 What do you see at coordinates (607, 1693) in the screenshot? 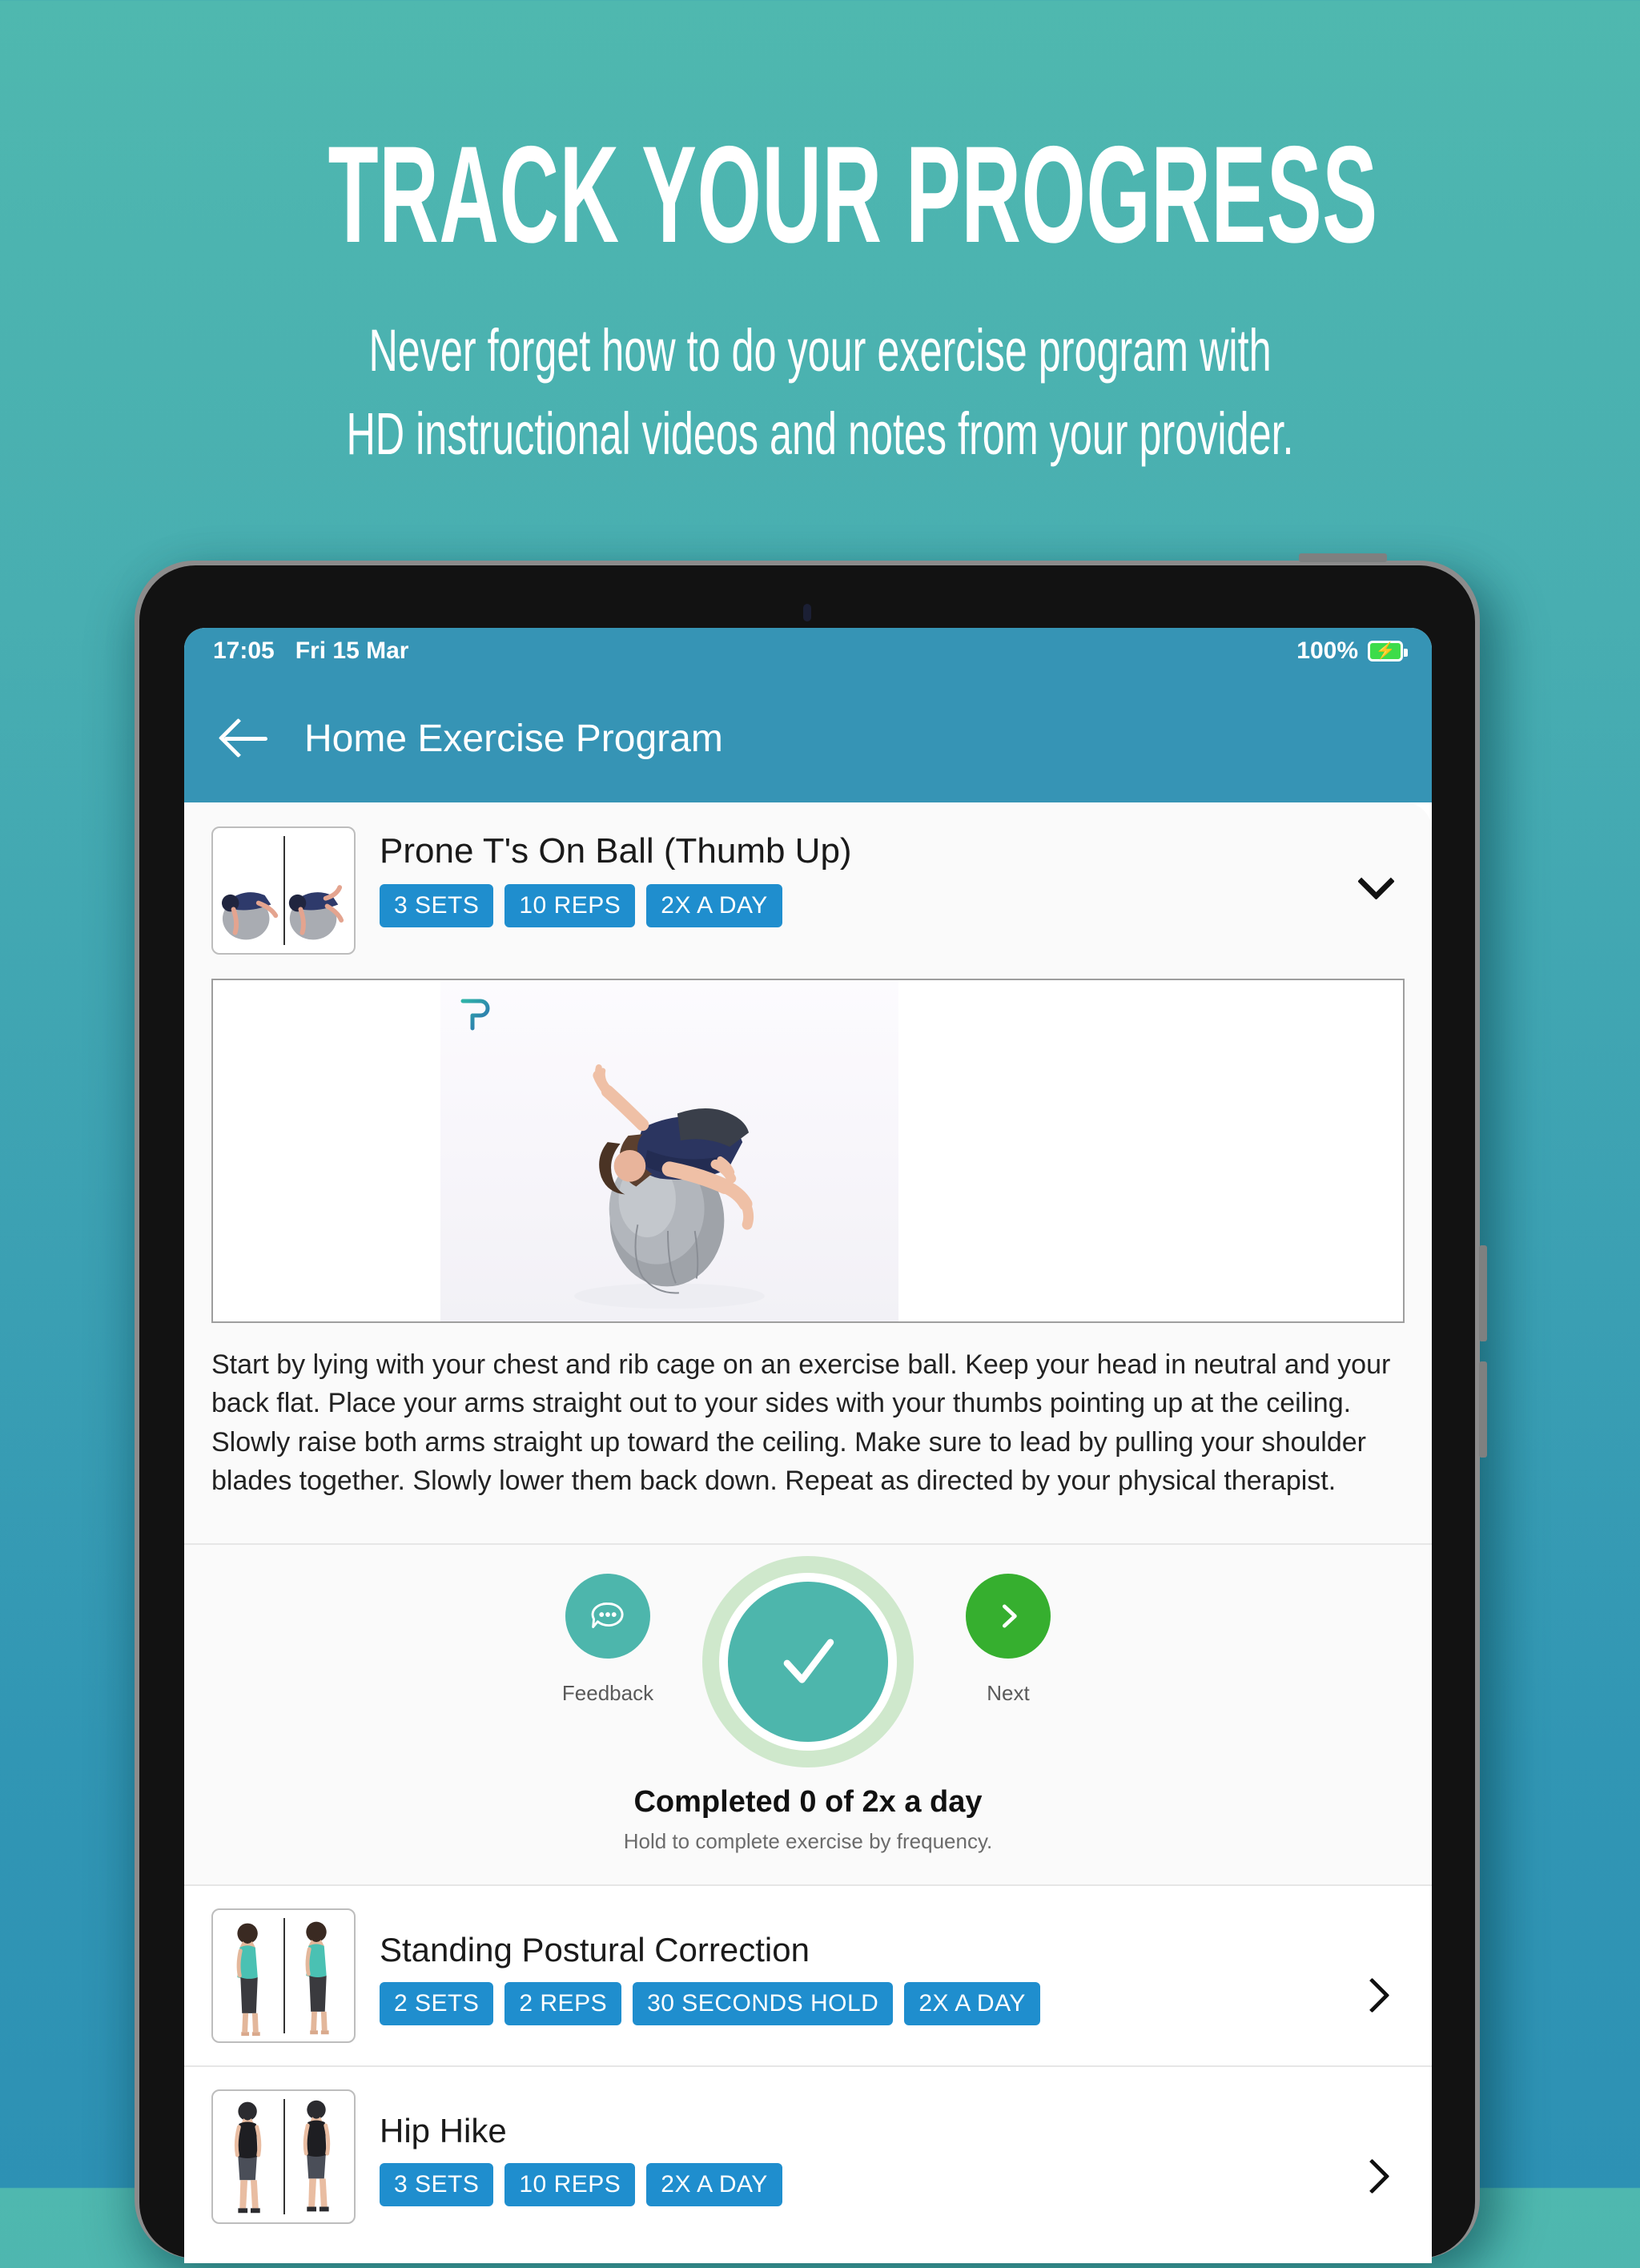
I see `feedback-label: Feedback` at bounding box center [607, 1693].